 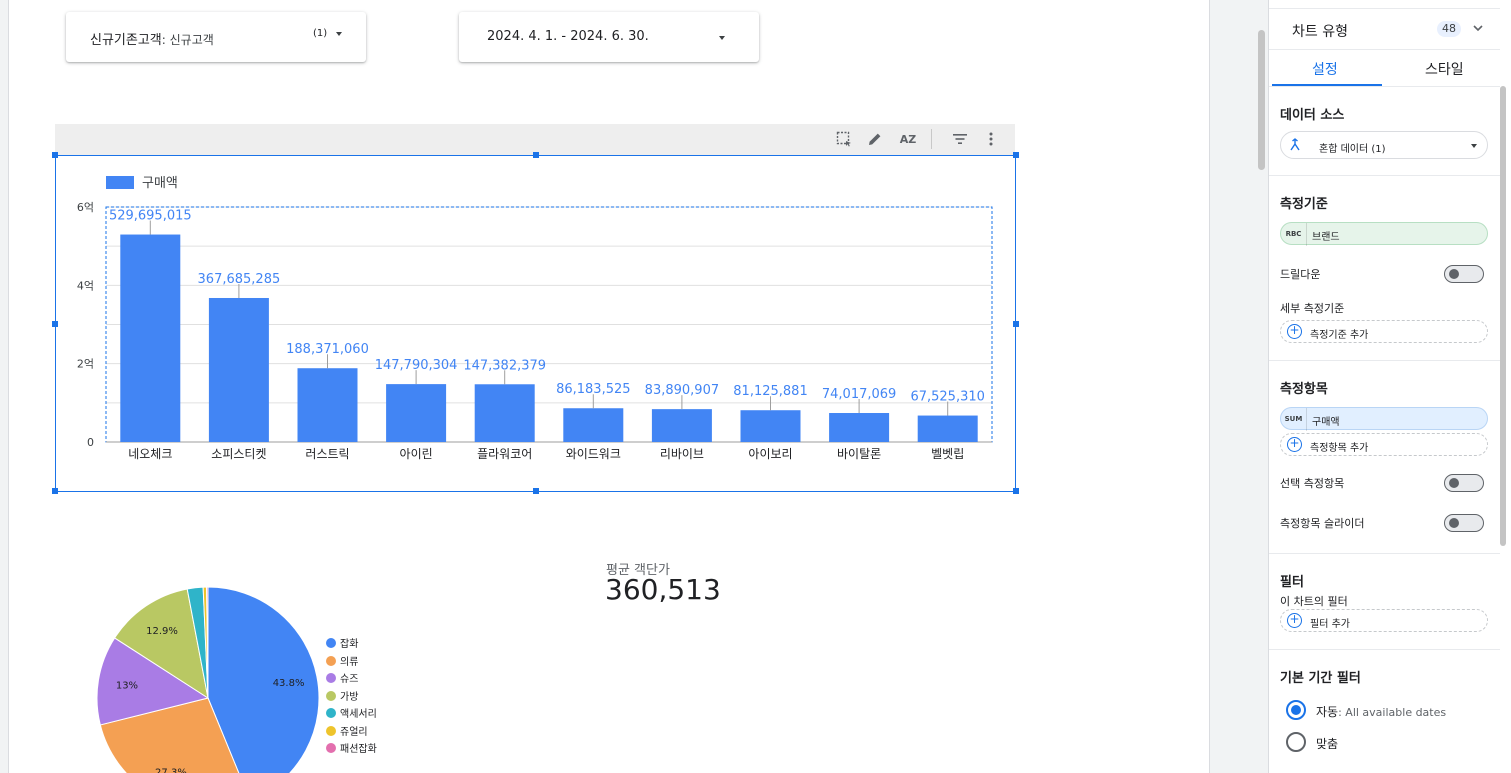 What do you see at coordinates (1326, 422) in the screenshot?
I see `metric-chip-label: 구매액` at bounding box center [1326, 422].